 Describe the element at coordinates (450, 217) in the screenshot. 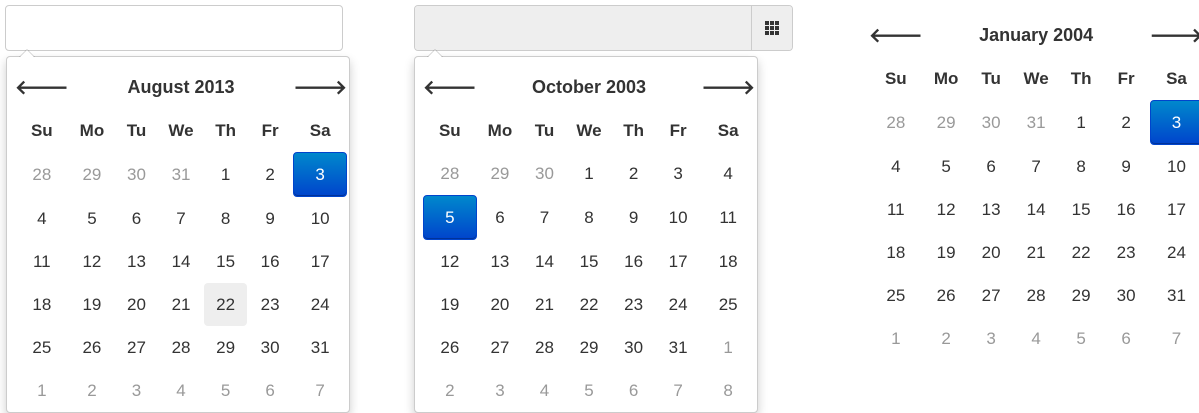

I see `selected-day-cell: 5` at that location.